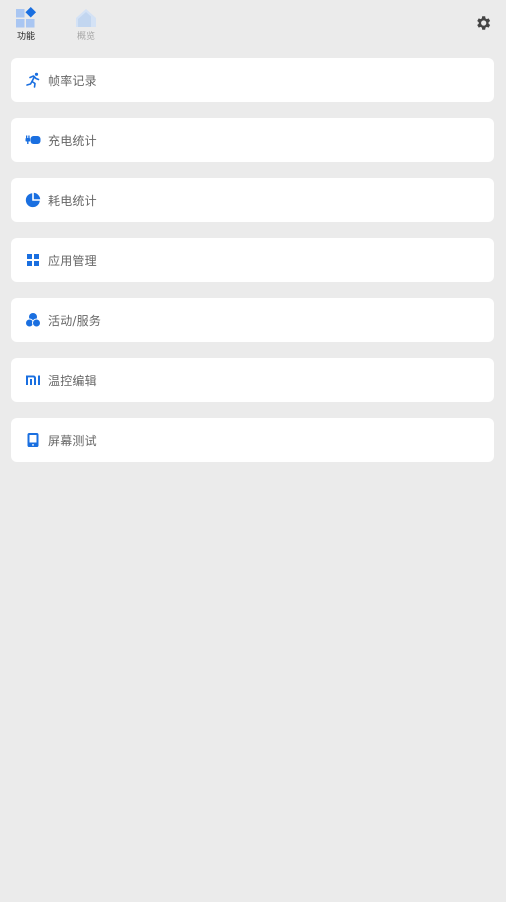  Describe the element at coordinates (72, 260) in the screenshot. I see `menu-item-label: 应用管理` at that location.